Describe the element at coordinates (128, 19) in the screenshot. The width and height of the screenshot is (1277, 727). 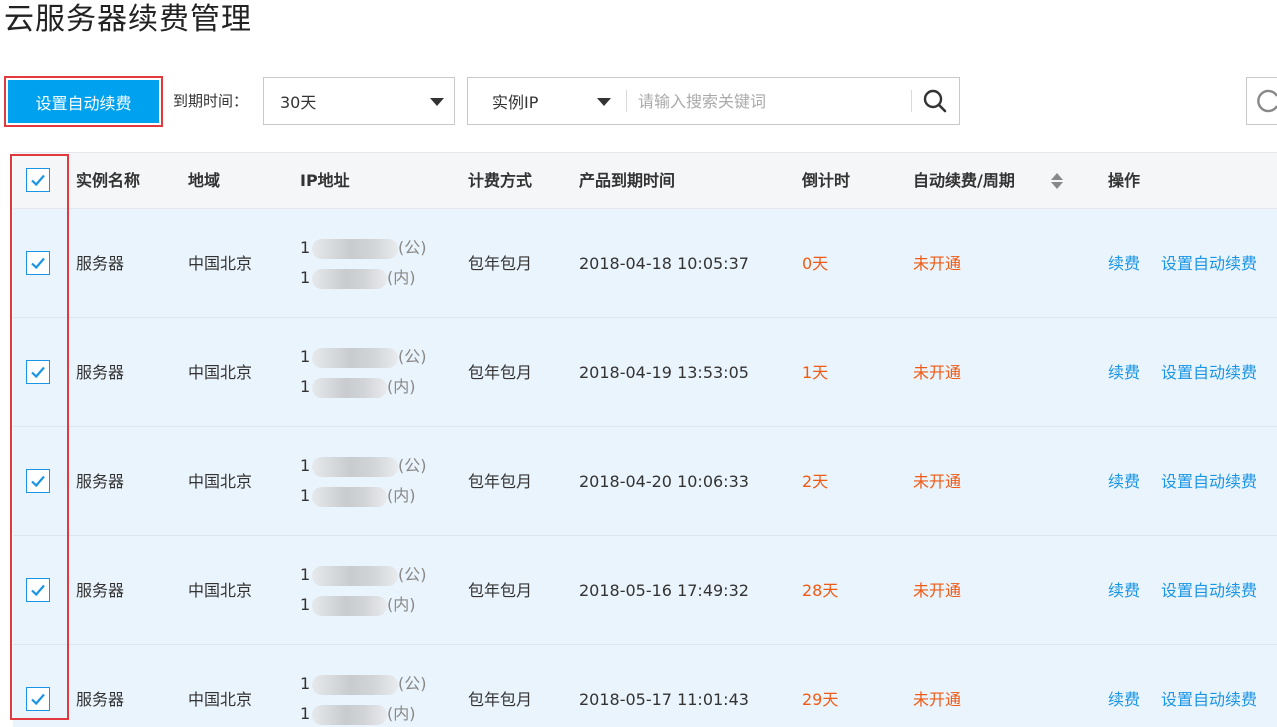
I see `page-title: 云服务器续费管理` at that location.